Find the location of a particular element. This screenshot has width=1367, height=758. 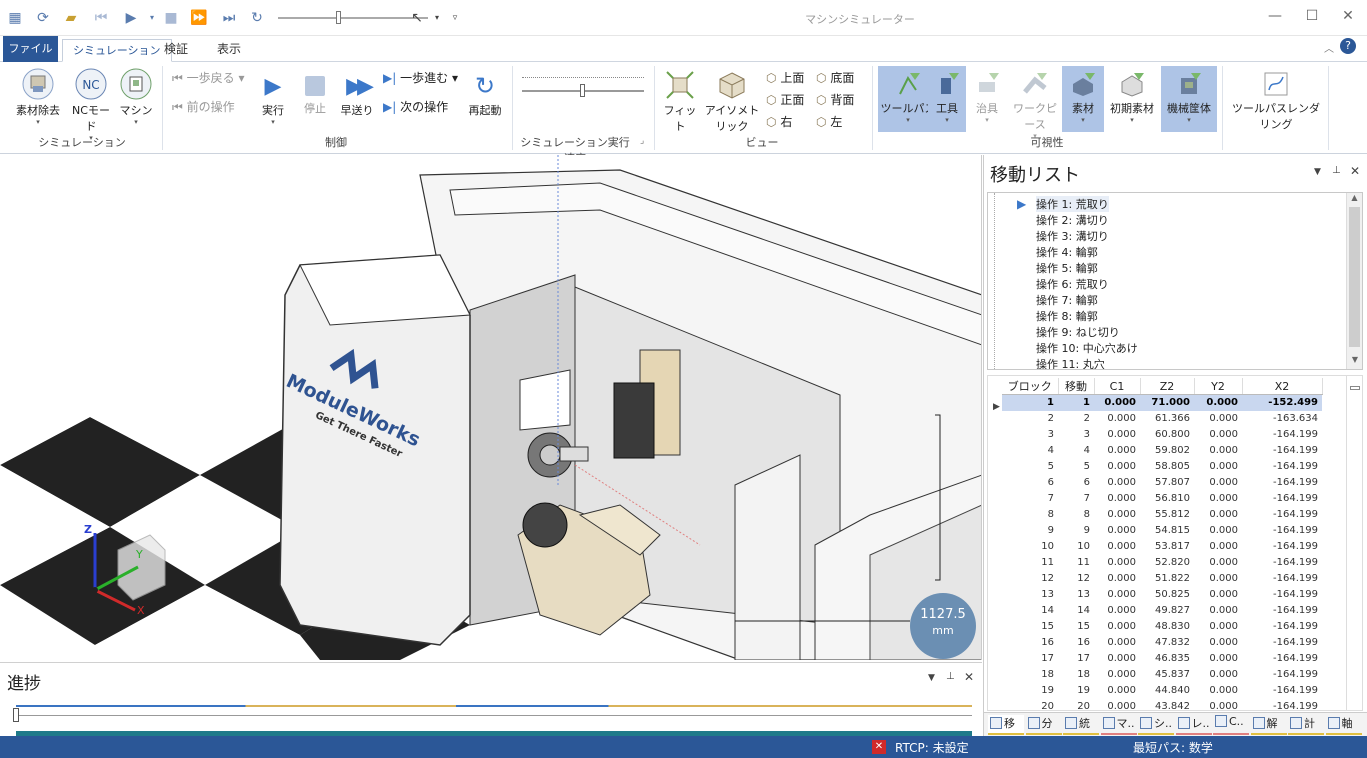

scroll-thumb is located at coordinates (1354, 277).